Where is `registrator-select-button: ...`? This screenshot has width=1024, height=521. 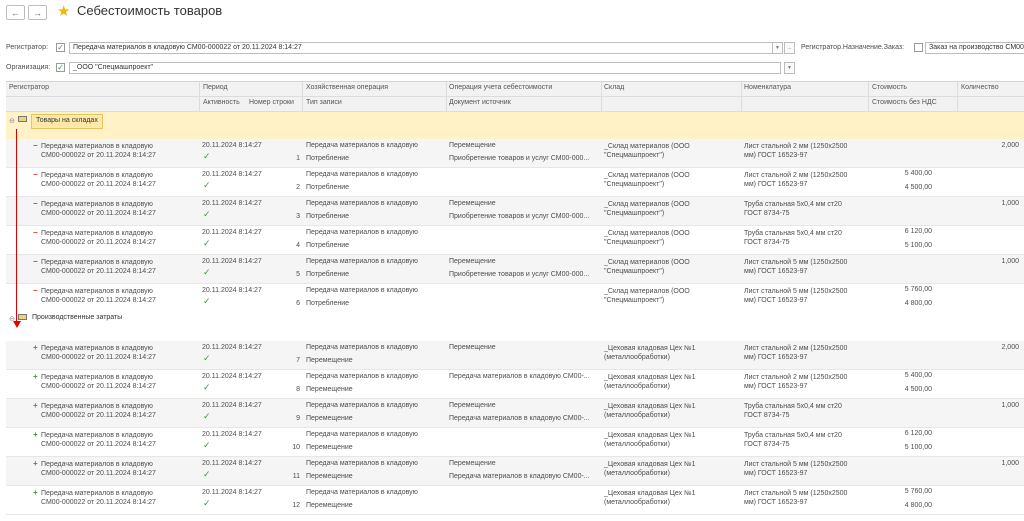
registrator-select-button: ... is located at coordinates (789, 48).